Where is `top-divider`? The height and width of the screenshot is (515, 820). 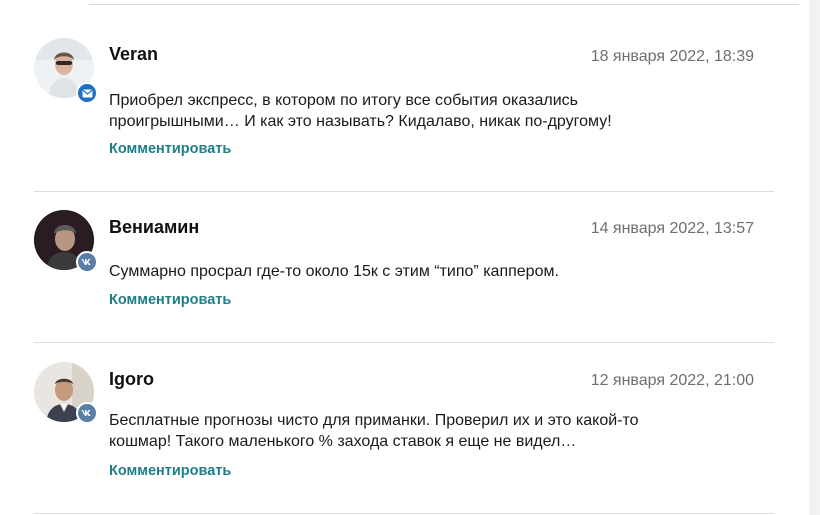 top-divider is located at coordinates (444, 4).